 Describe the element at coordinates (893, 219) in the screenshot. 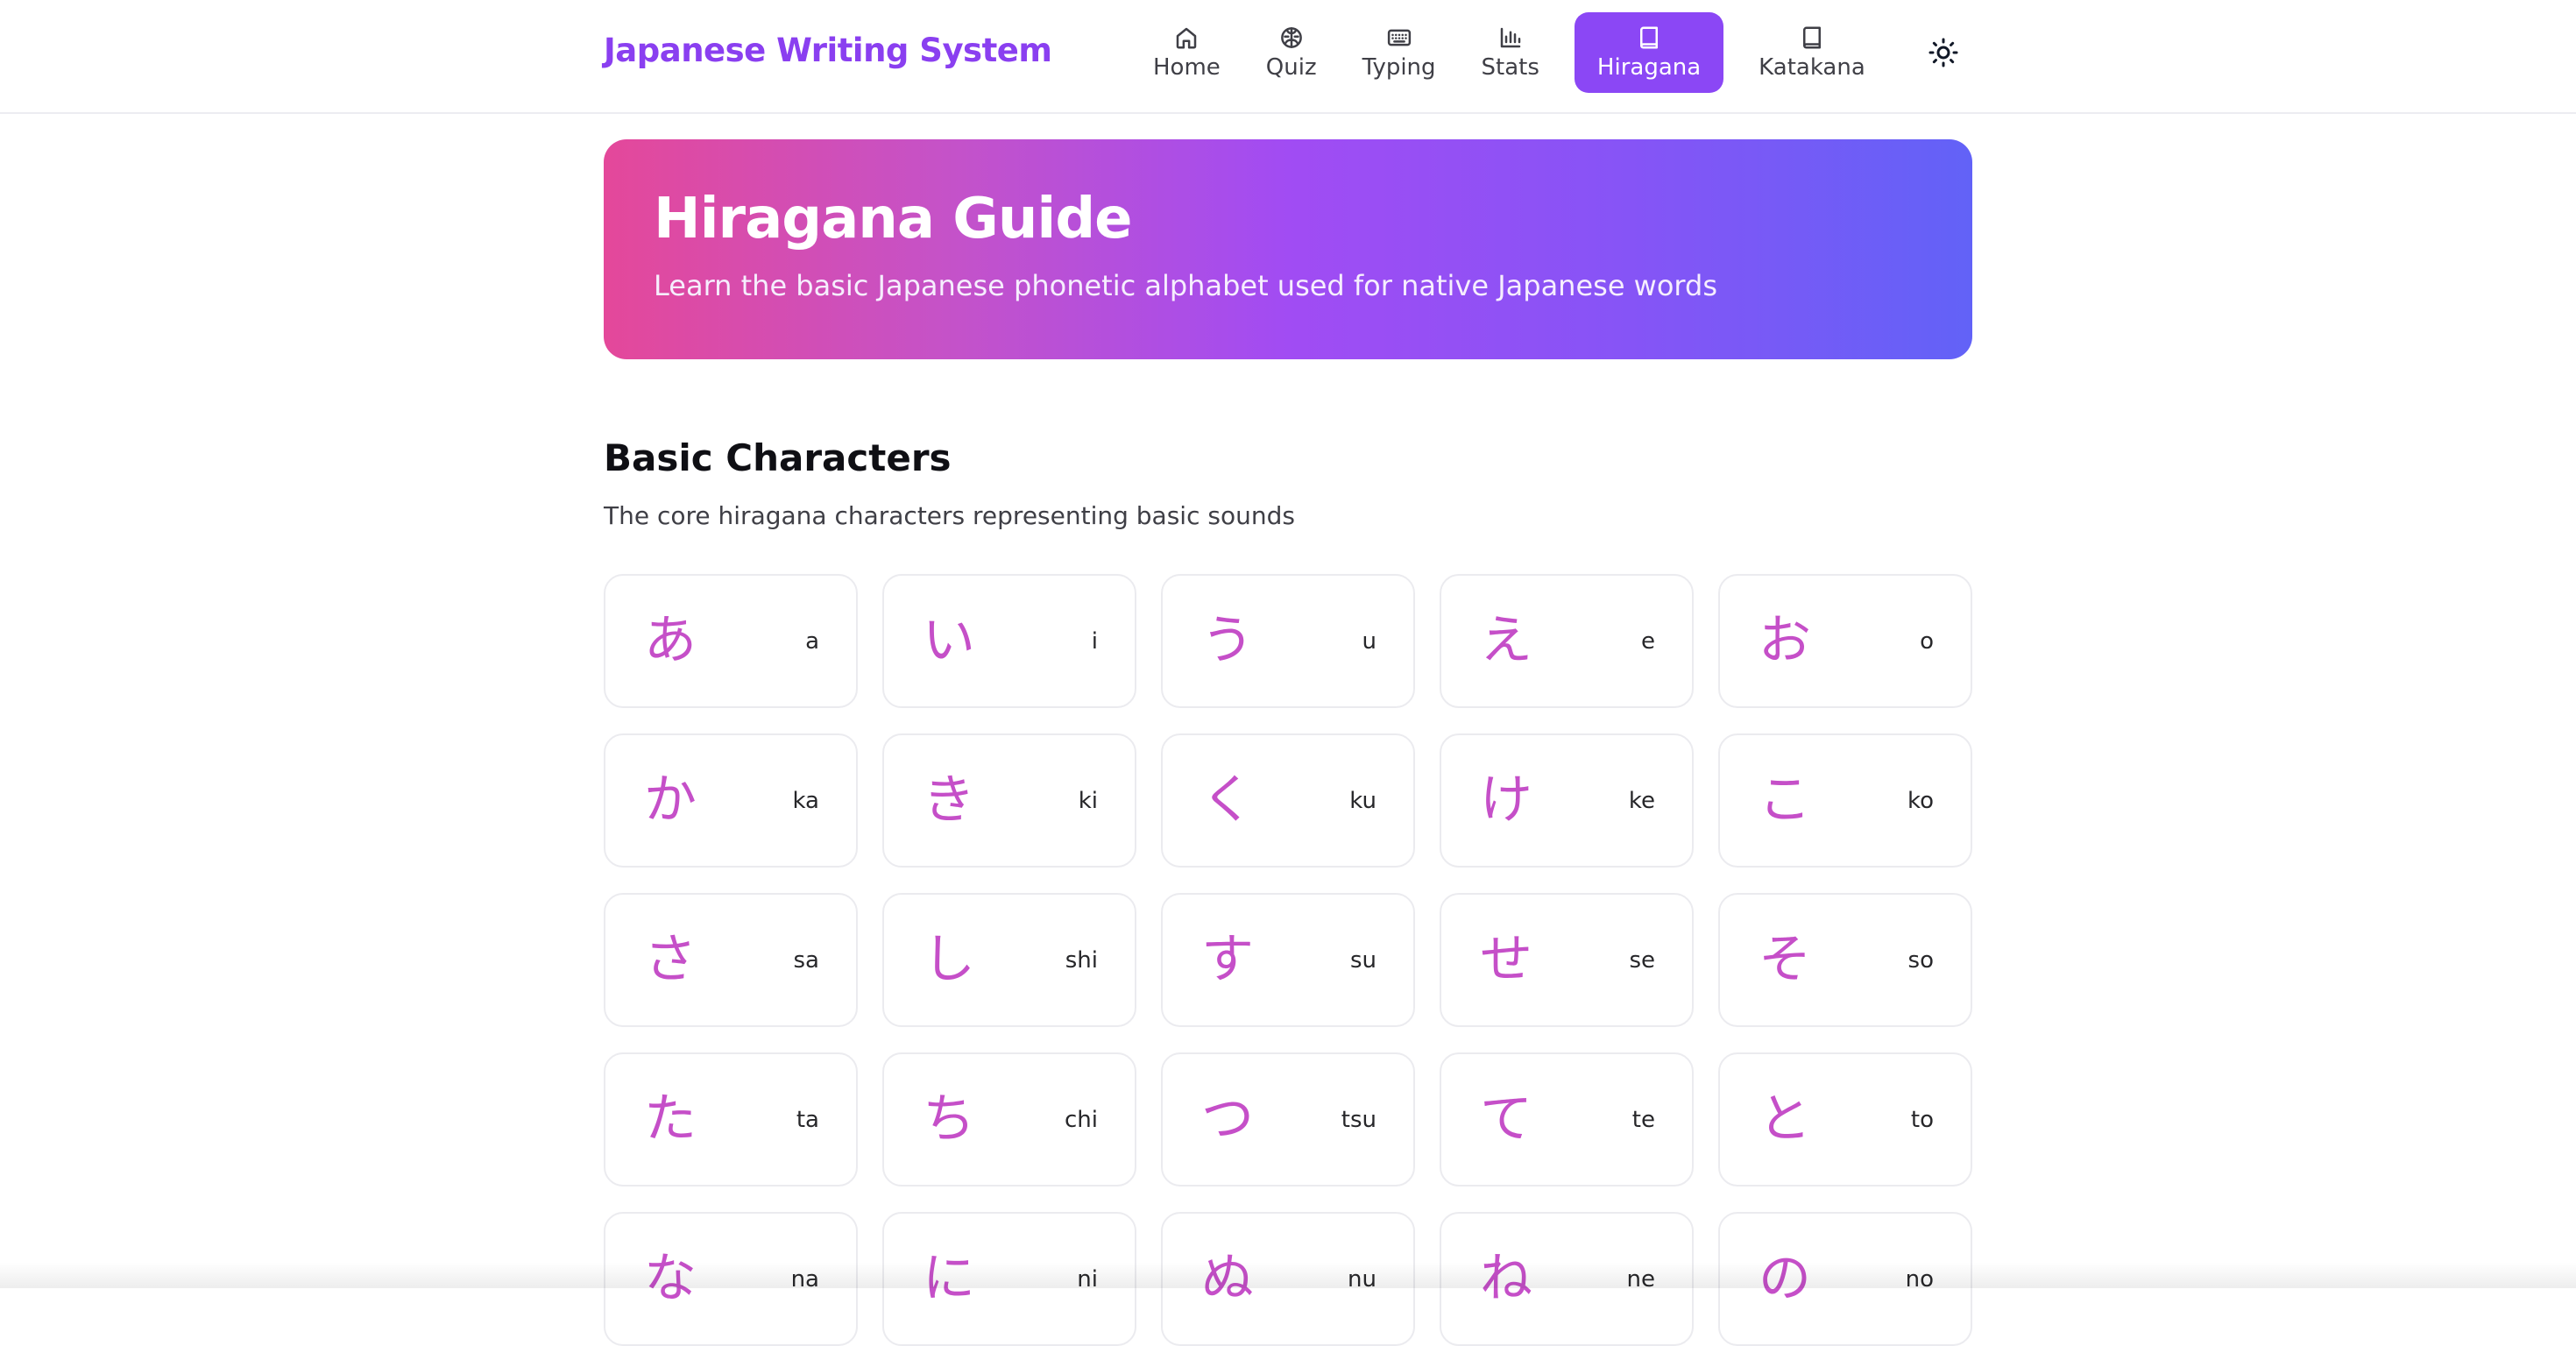

I see `page-title: Hiragana Guide` at that location.